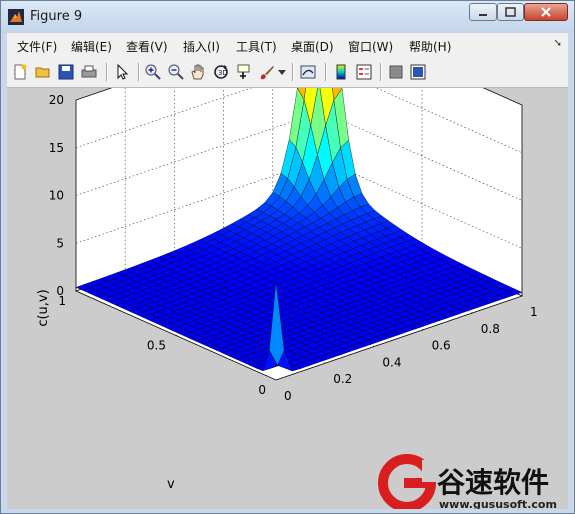 The width and height of the screenshot is (575, 514). What do you see at coordinates (91, 46) in the screenshot?
I see `menu-edit: 编辑(E)` at bounding box center [91, 46].